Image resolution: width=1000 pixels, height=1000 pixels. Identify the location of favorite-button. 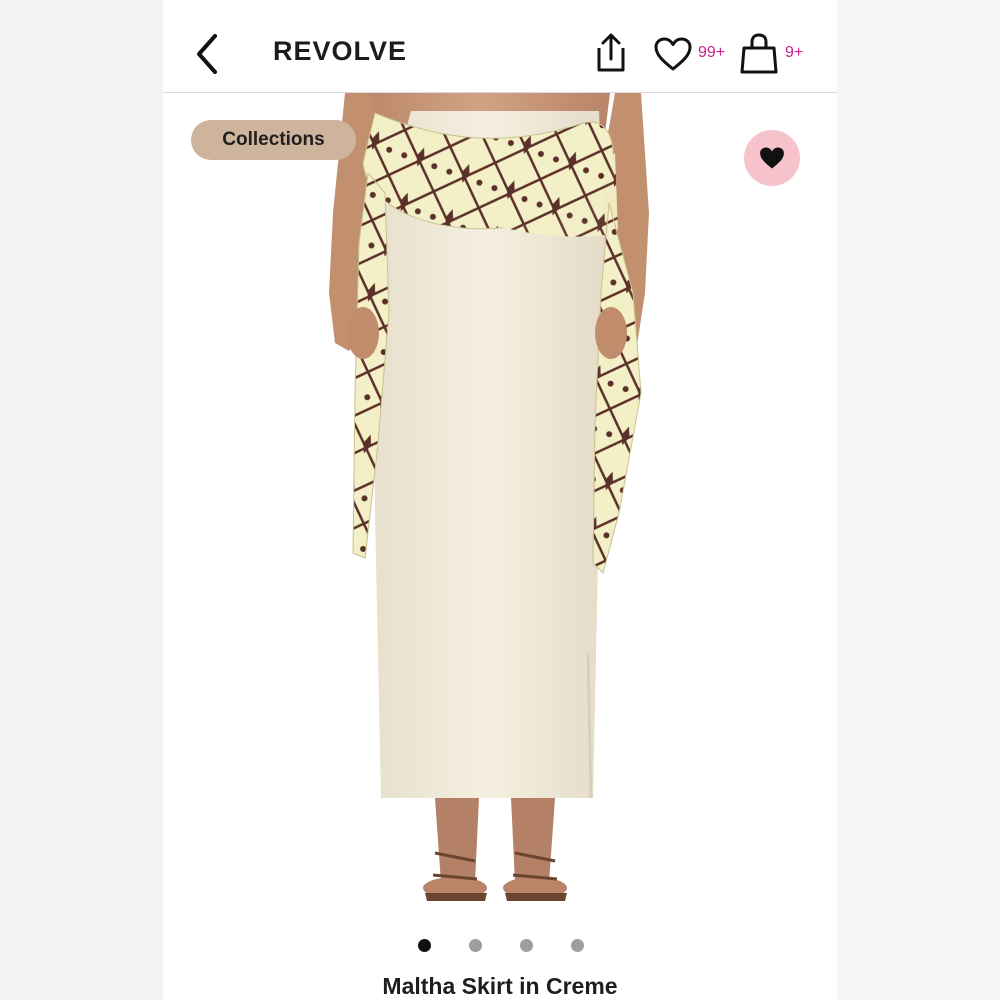
(772, 158).